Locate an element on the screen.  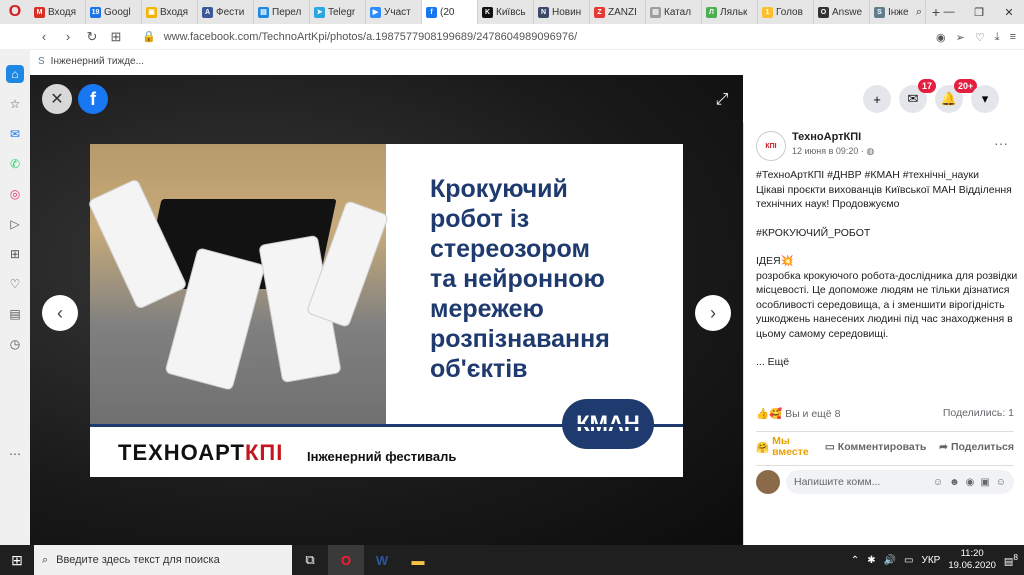
share-button: ➦ Поделиться is located at coordinates (976, 447).